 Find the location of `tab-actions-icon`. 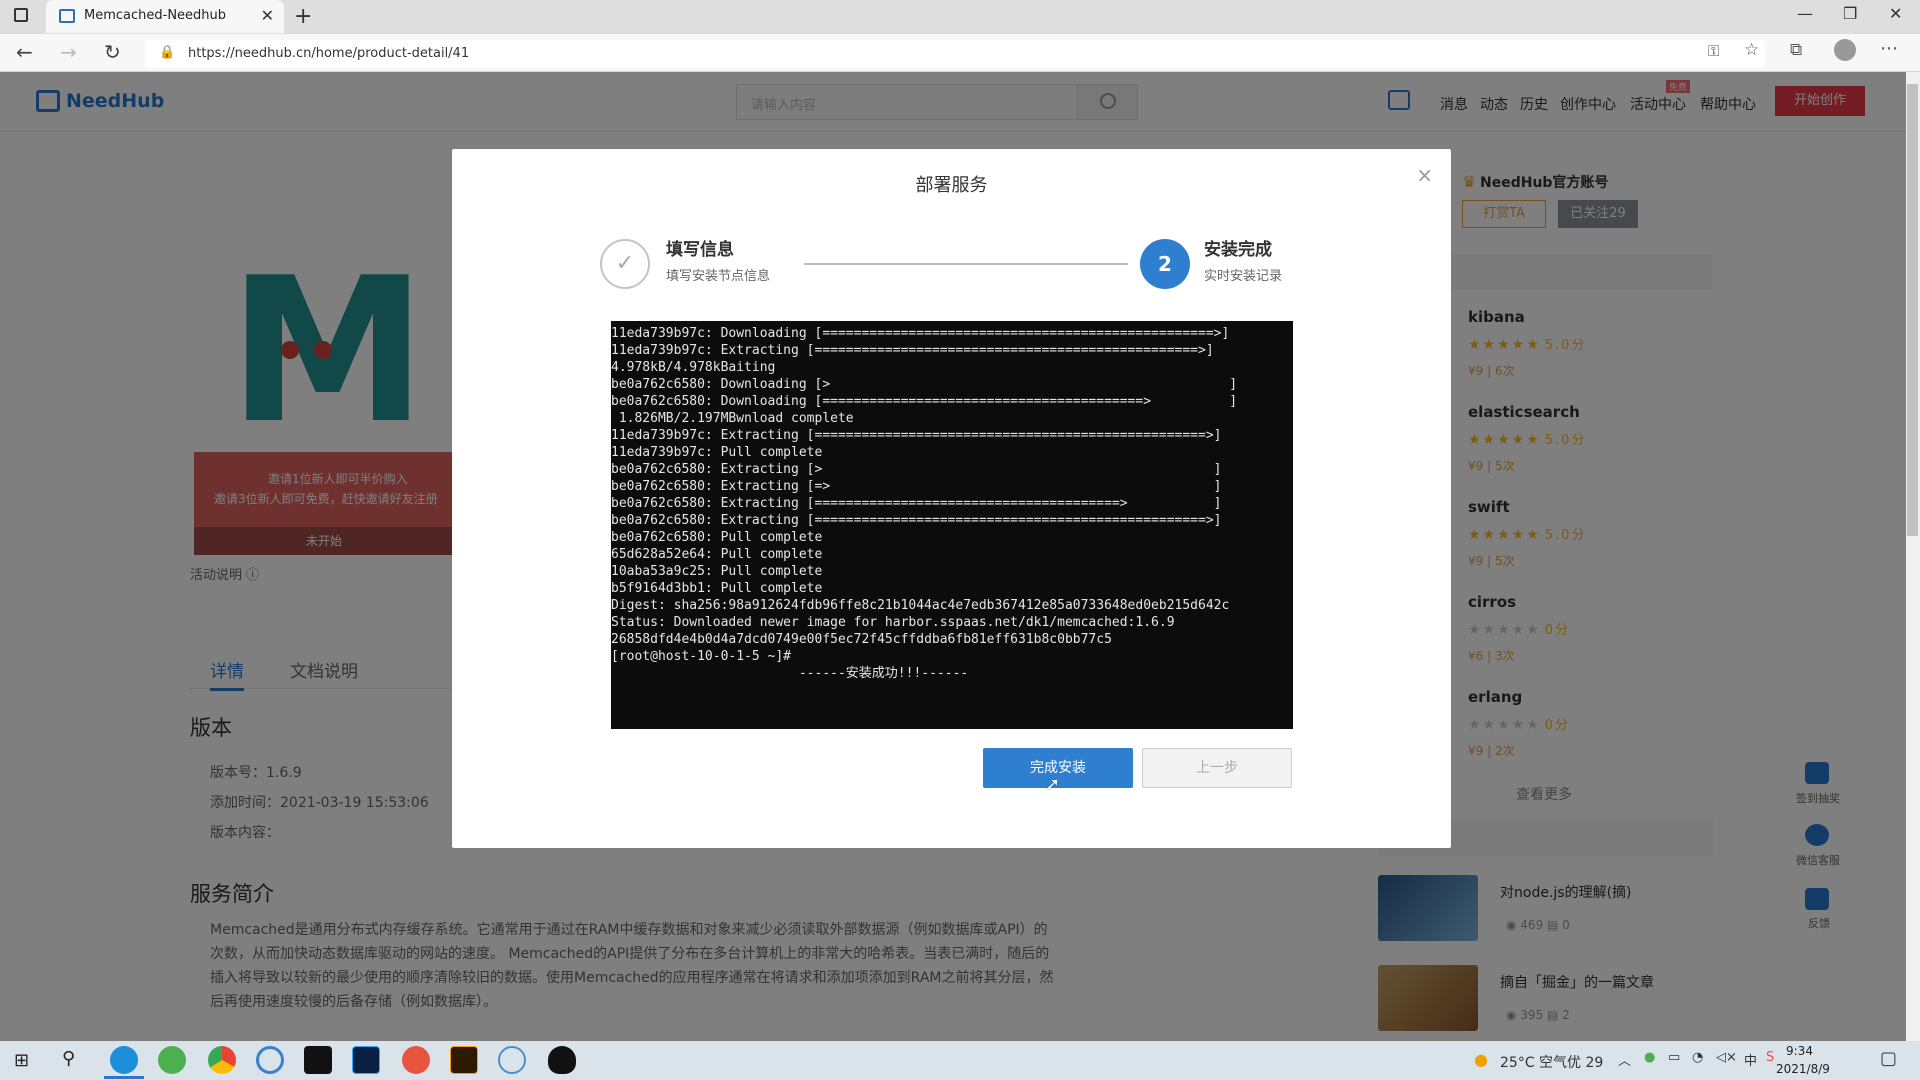

tab-actions-icon is located at coordinates (21, 15).